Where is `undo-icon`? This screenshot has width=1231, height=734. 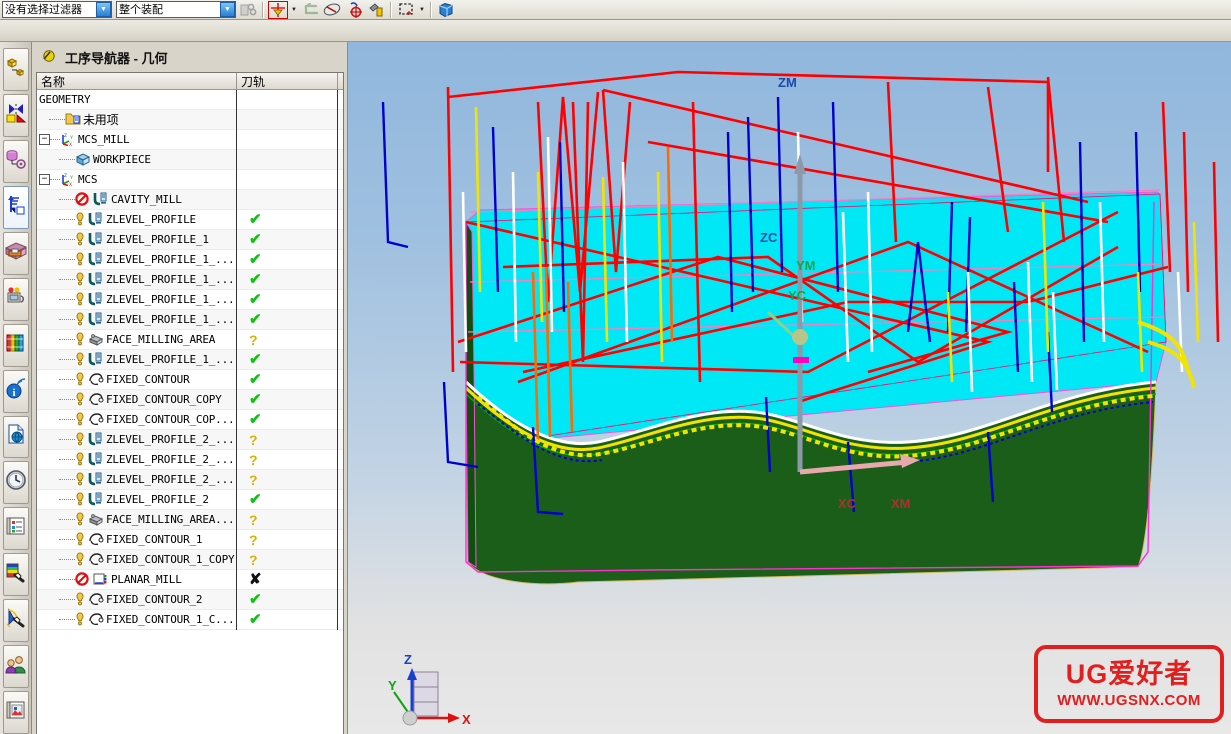 undo-icon is located at coordinates (310, 10).